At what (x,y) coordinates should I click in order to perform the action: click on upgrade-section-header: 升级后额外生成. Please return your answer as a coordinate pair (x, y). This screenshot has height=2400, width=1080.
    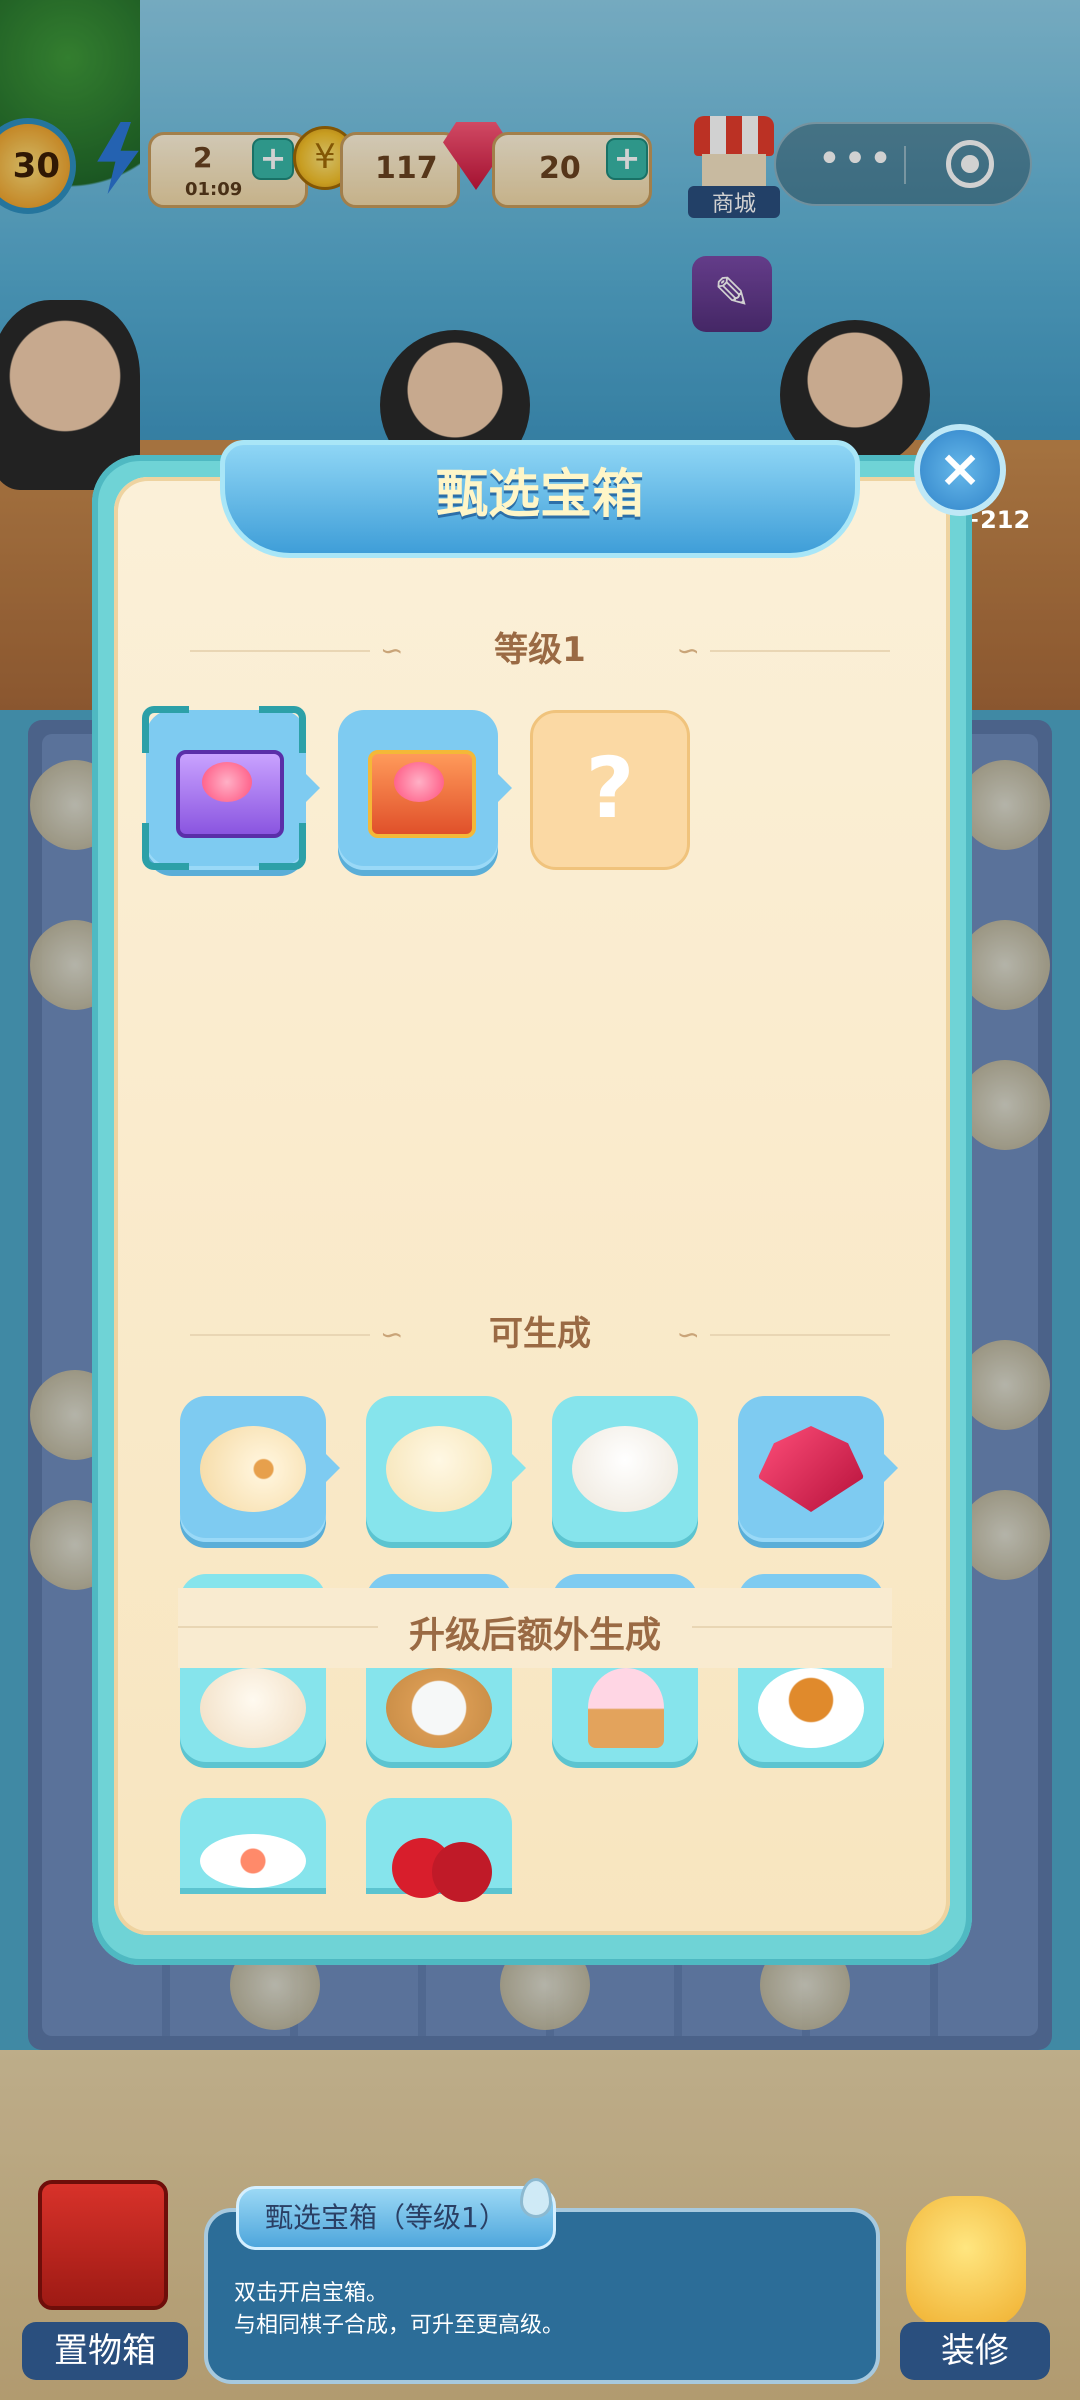
    Looking at the image, I should click on (535, 1628).